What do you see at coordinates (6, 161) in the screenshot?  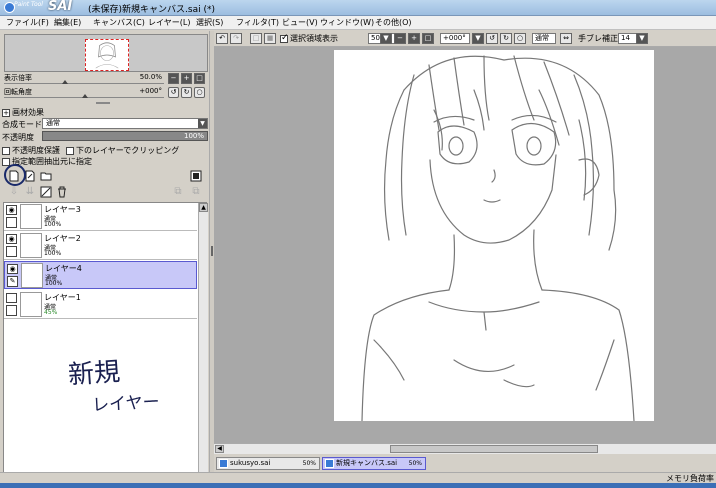 I see `selection-source-checkbox` at bounding box center [6, 161].